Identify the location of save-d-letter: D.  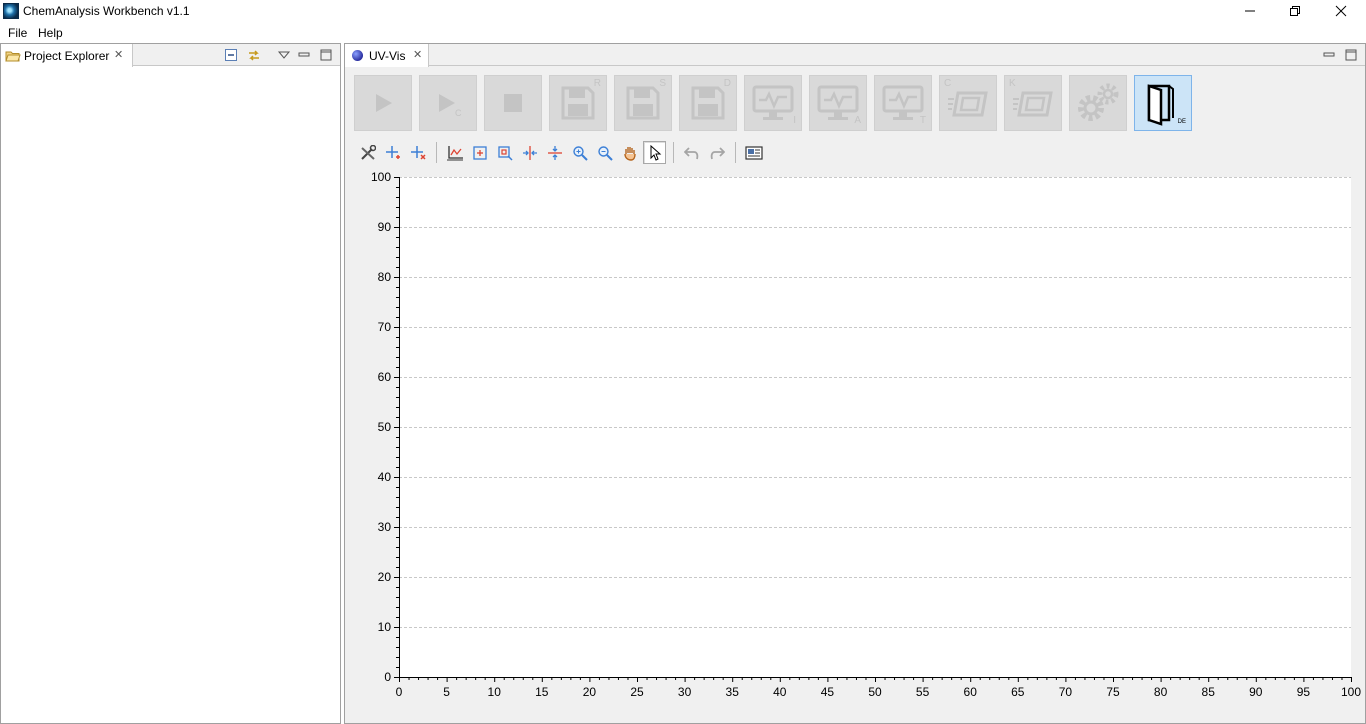
(727, 83).